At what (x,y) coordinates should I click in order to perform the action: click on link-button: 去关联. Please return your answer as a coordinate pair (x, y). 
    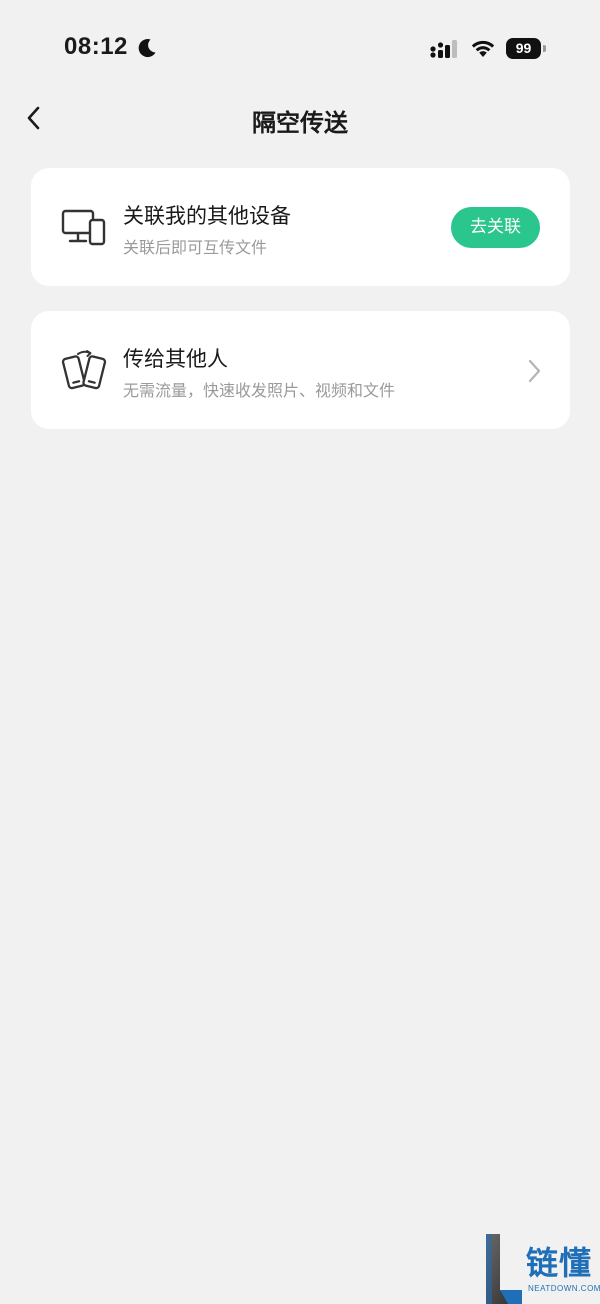
    Looking at the image, I should click on (495, 227).